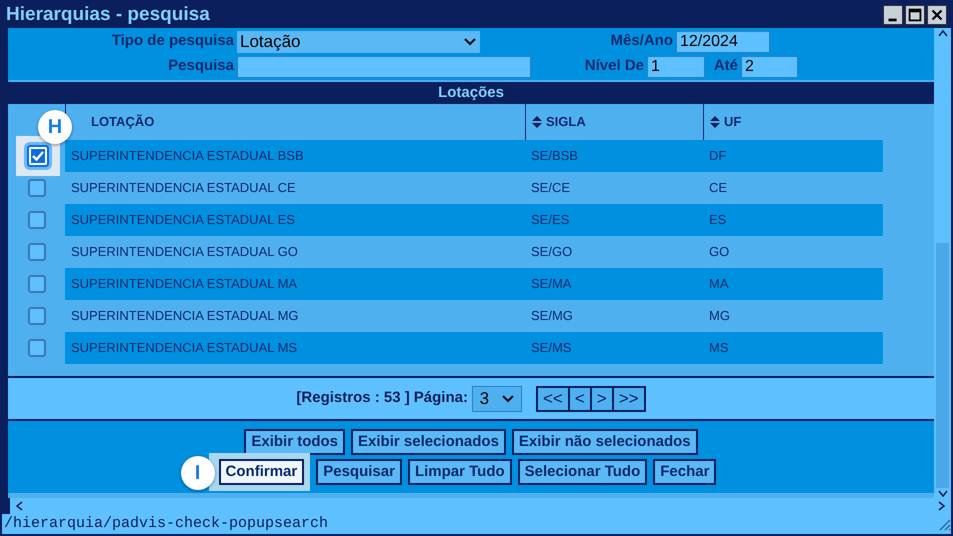 The width and height of the screenshot is (953, 536). Describe the element at coordinates (915, 15) in the screenshot. I see `maximize-icon` at that location.